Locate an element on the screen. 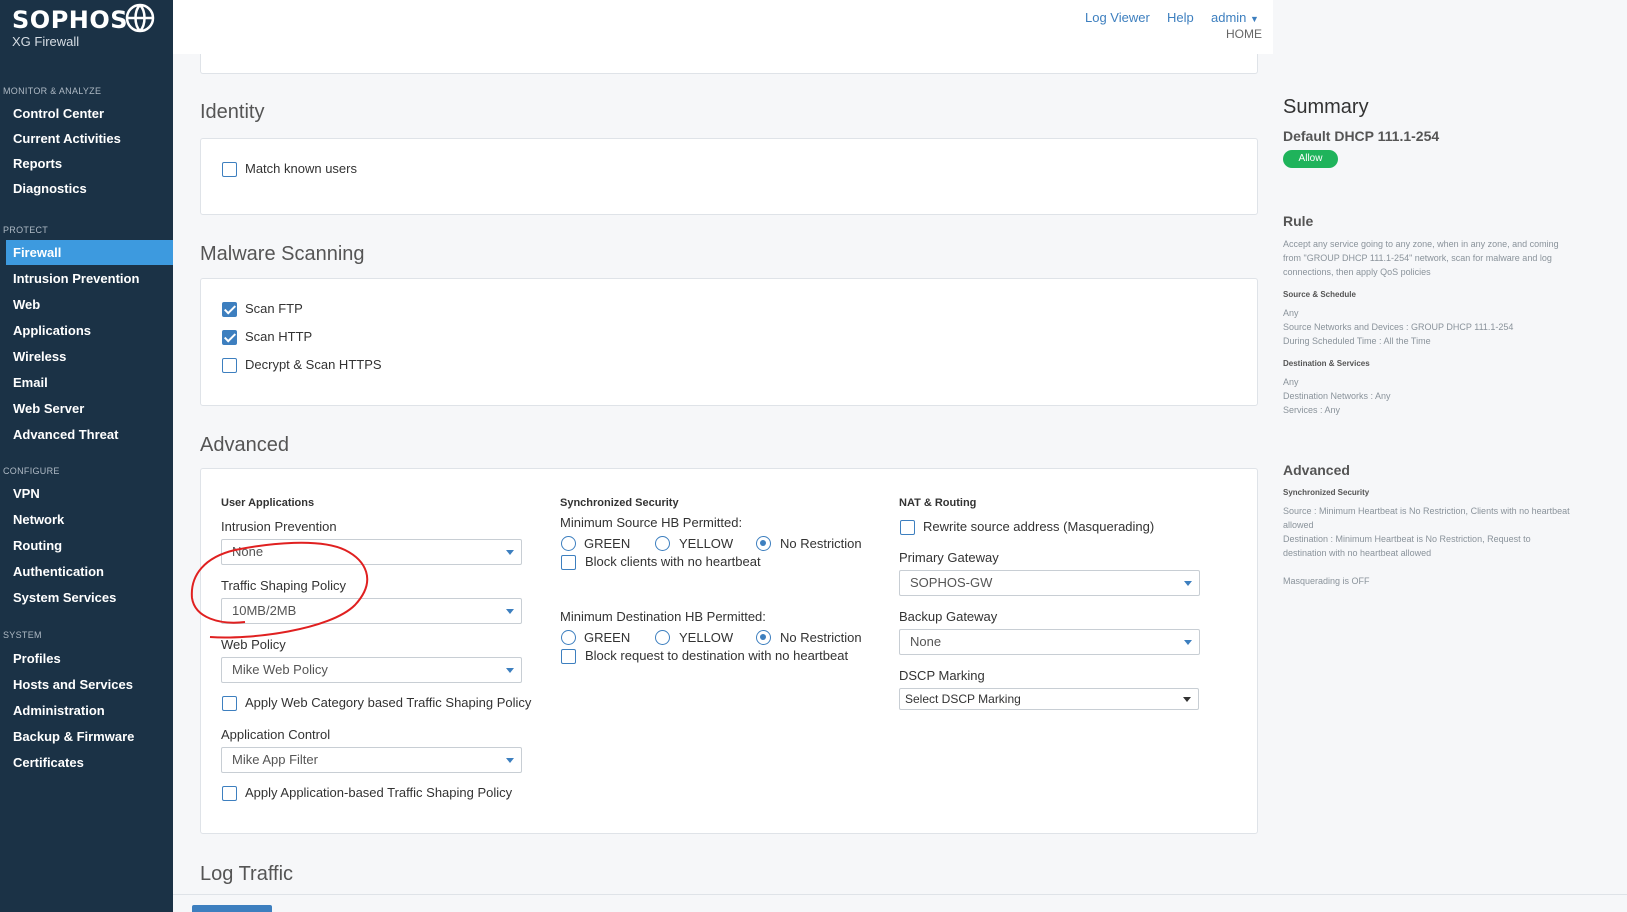 Image resolution: width=1627 pixels, height=912 pixels. dst-yellow-radio is located at coordinates (662, 637).